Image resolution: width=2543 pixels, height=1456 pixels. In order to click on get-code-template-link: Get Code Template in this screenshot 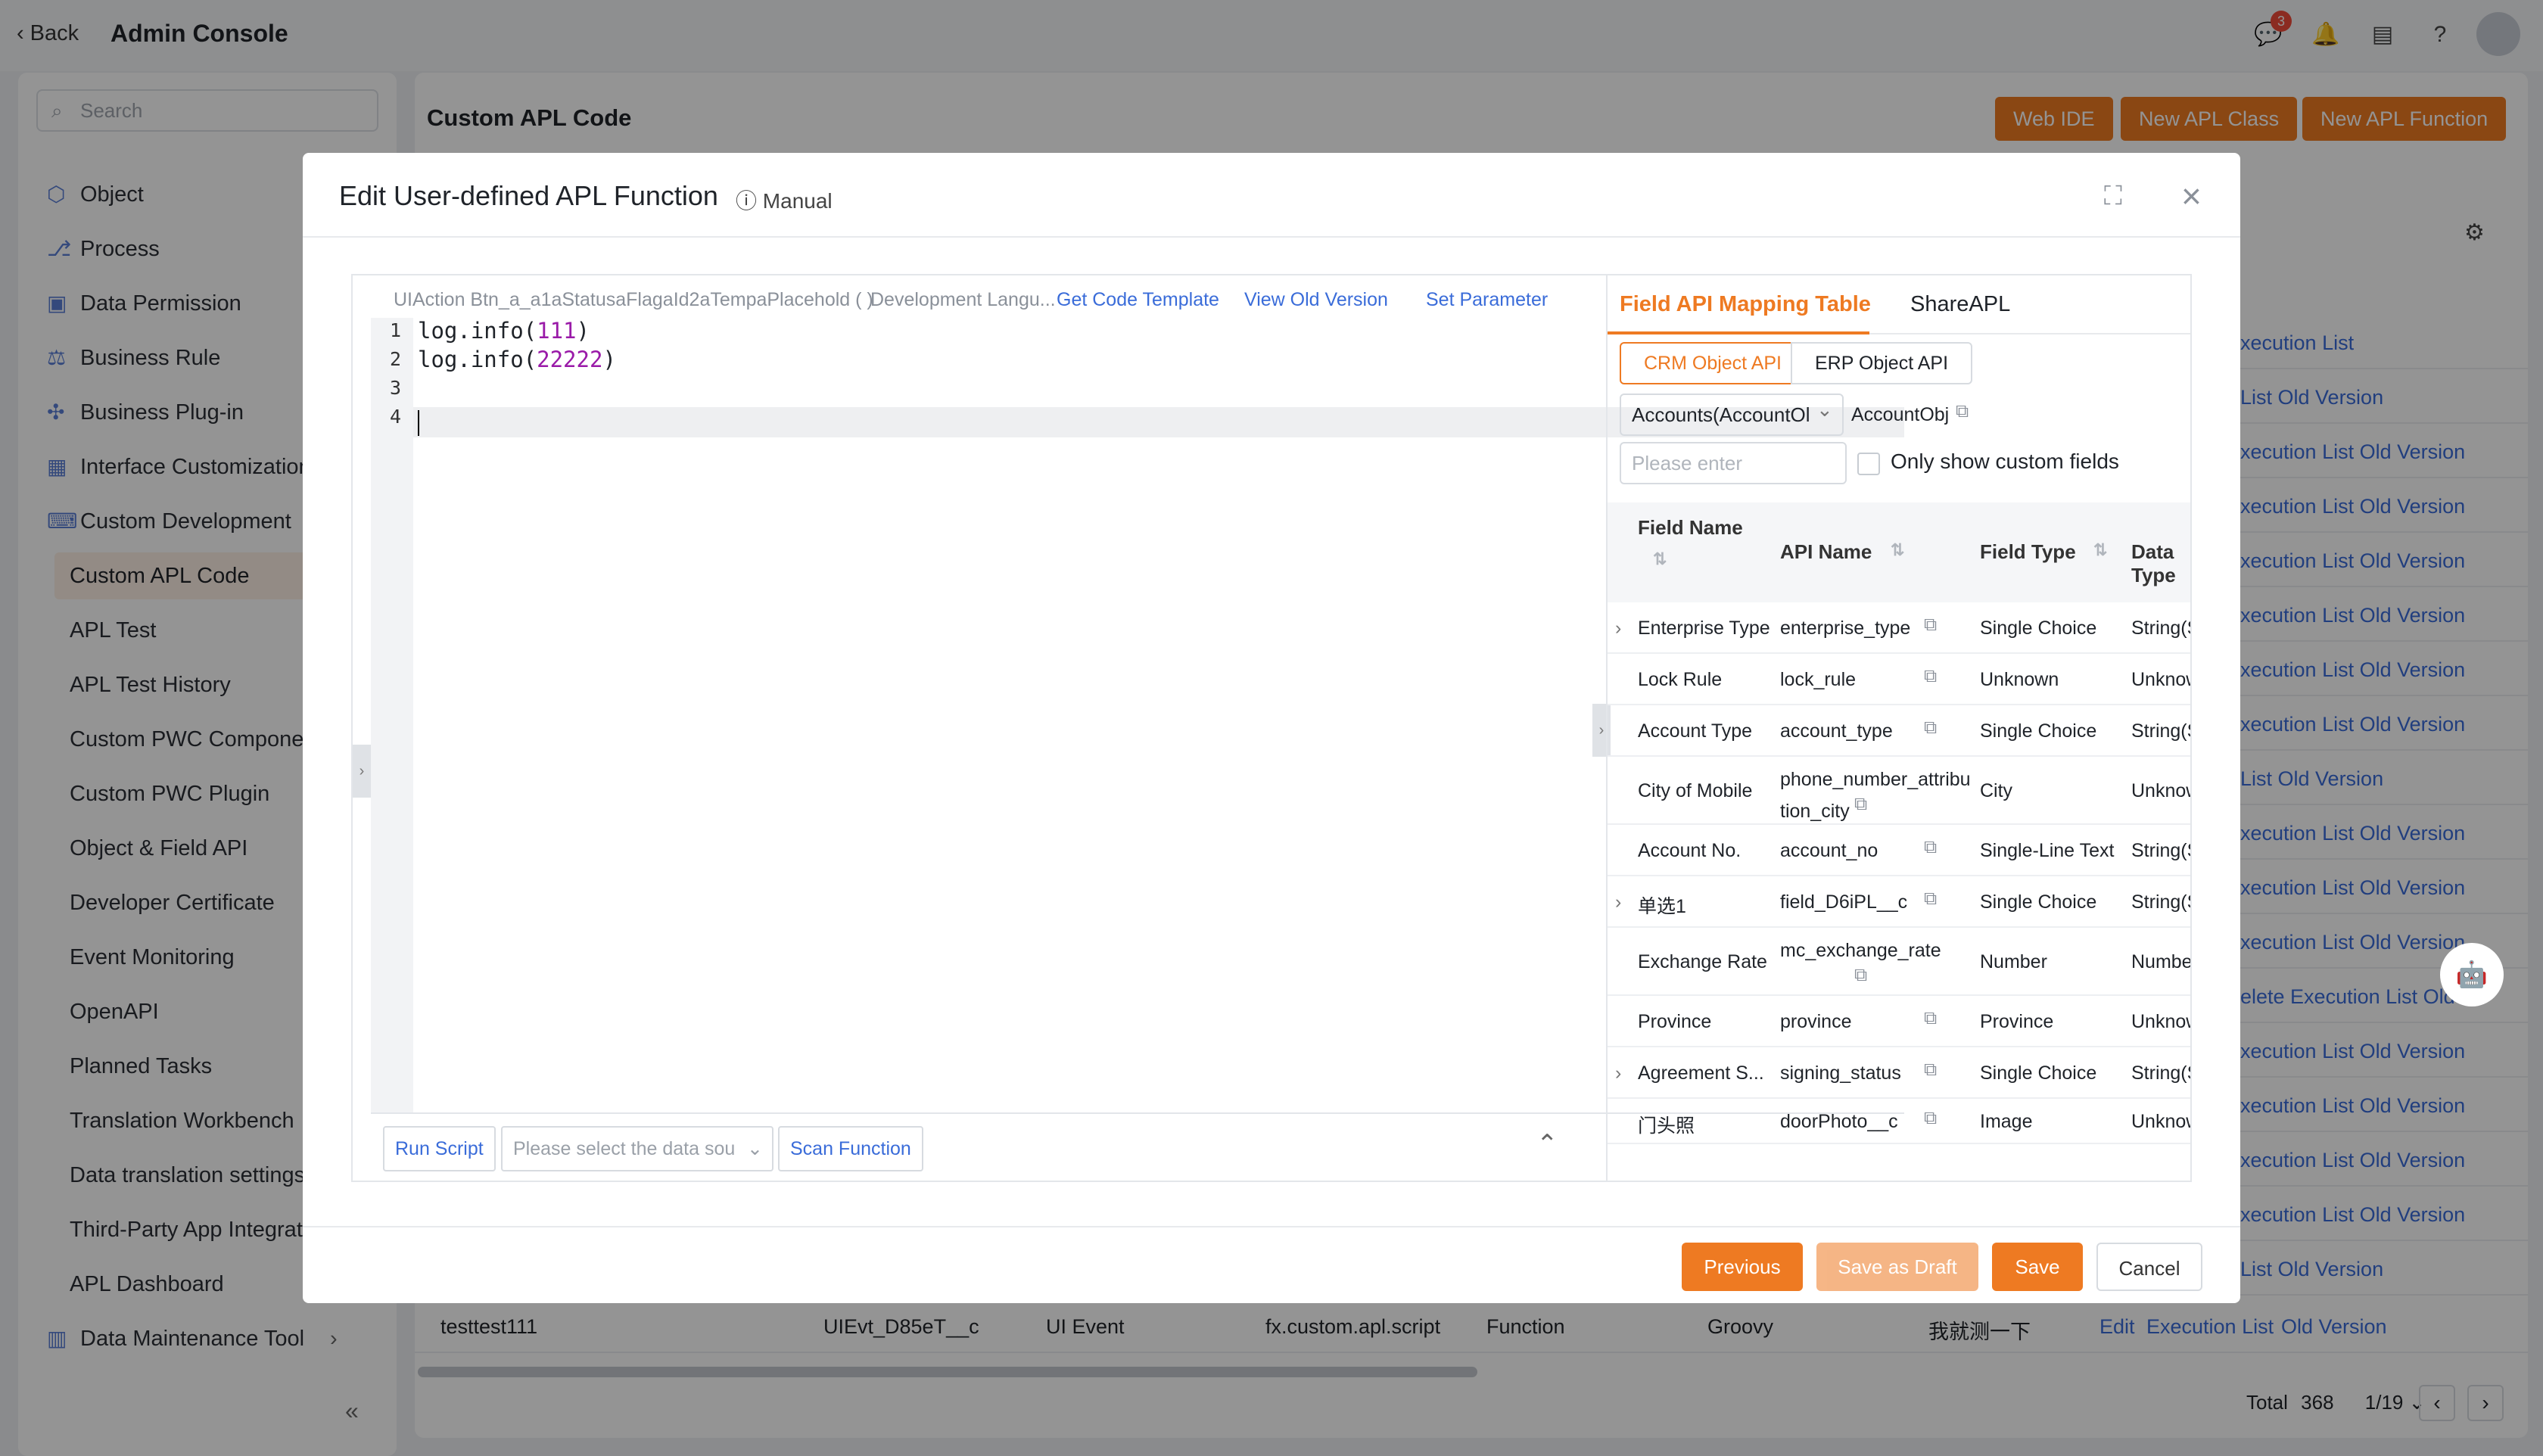, I will do `click(1138, 300)`.